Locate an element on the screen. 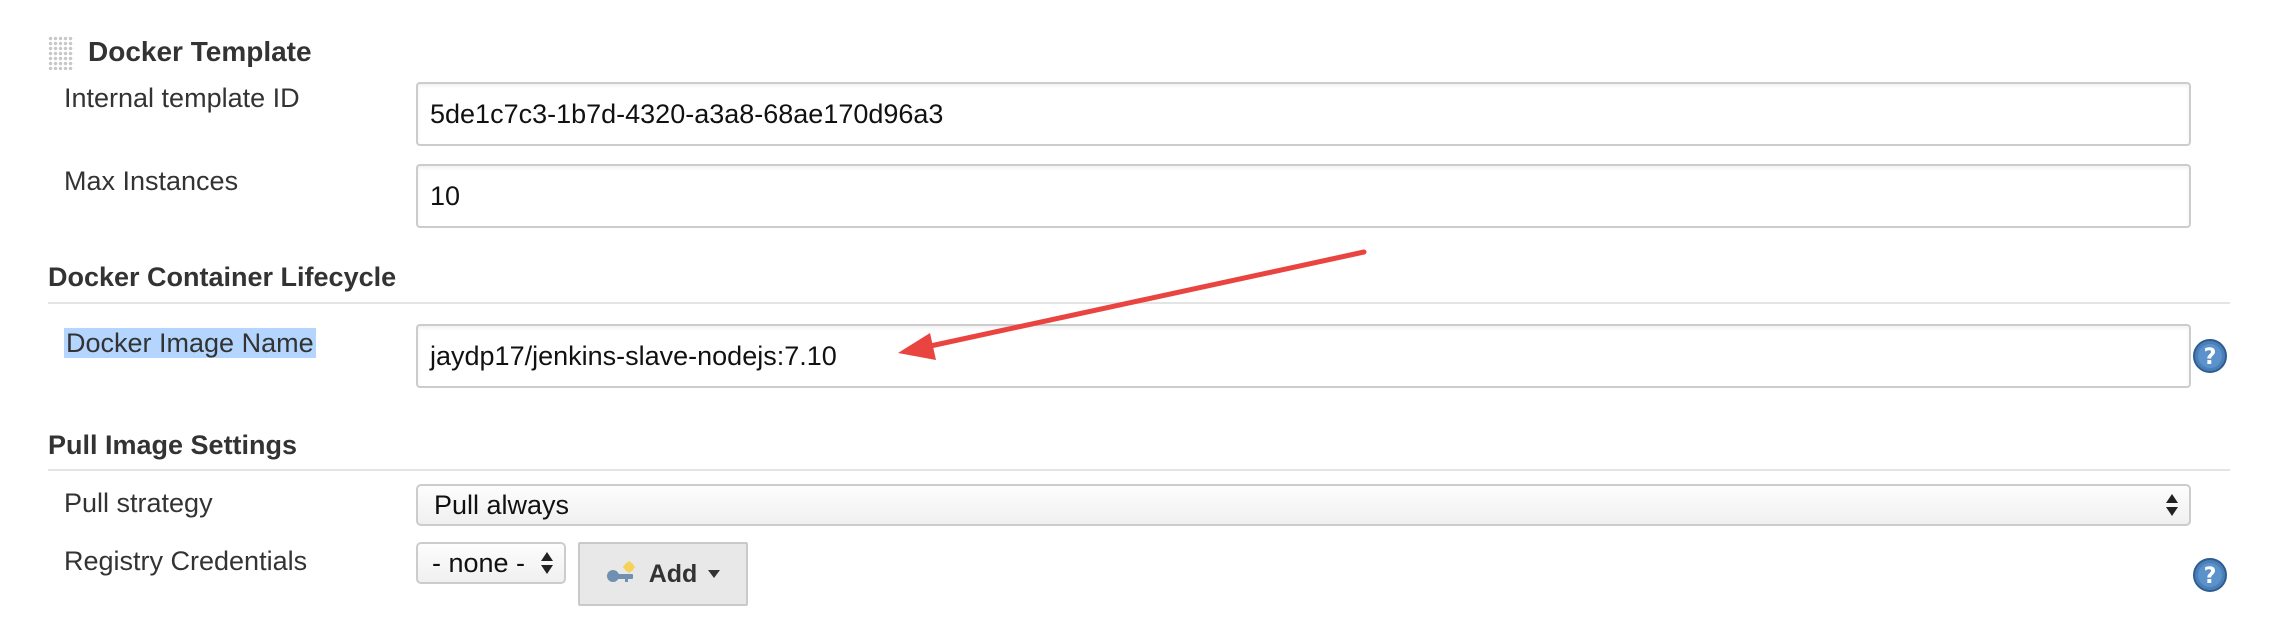 This screenshot has height=644, width=2278. annotation-arrow is located at coordinates (1132, 304).